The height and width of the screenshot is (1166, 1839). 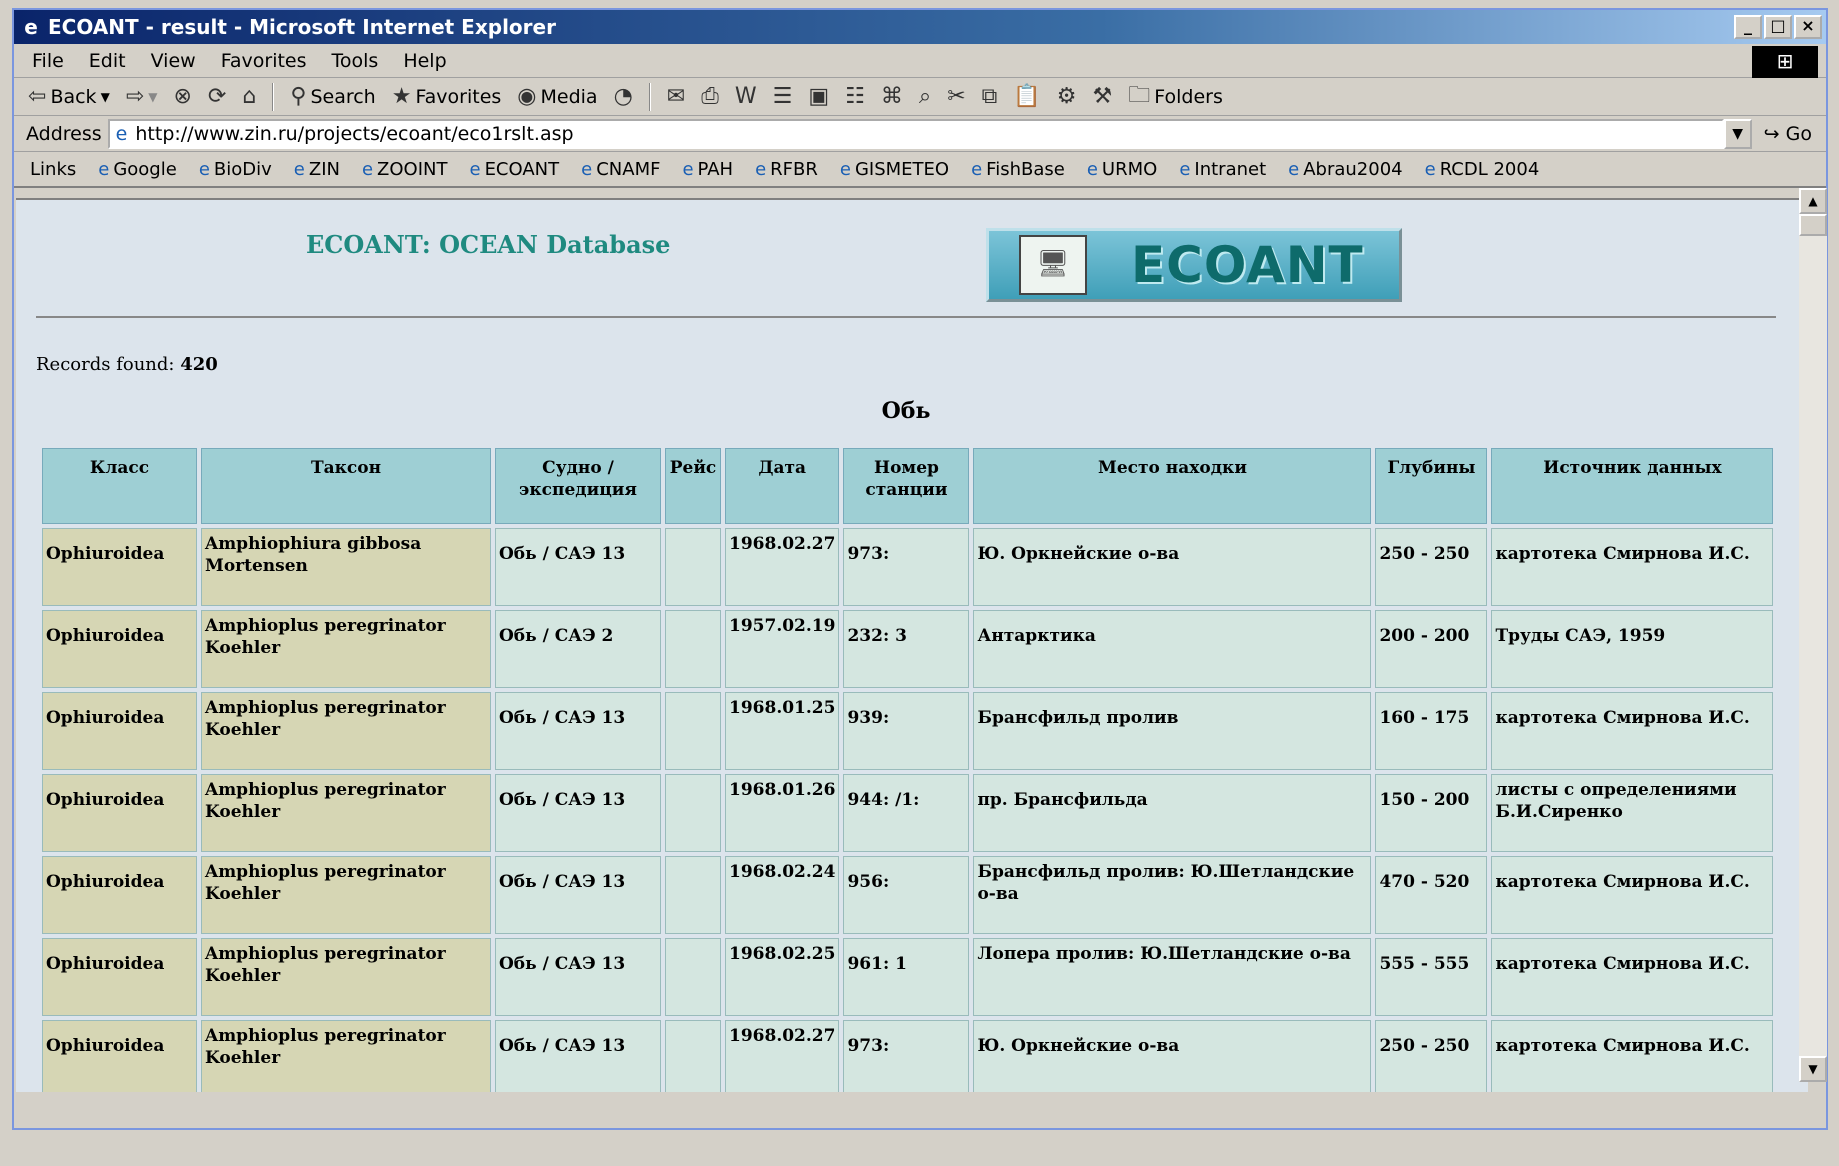 What do you see at coordinates (894, 169) in the screenshot?
I see `link-gismeteo: e GISMETEO` at bounding box center [894, 169].